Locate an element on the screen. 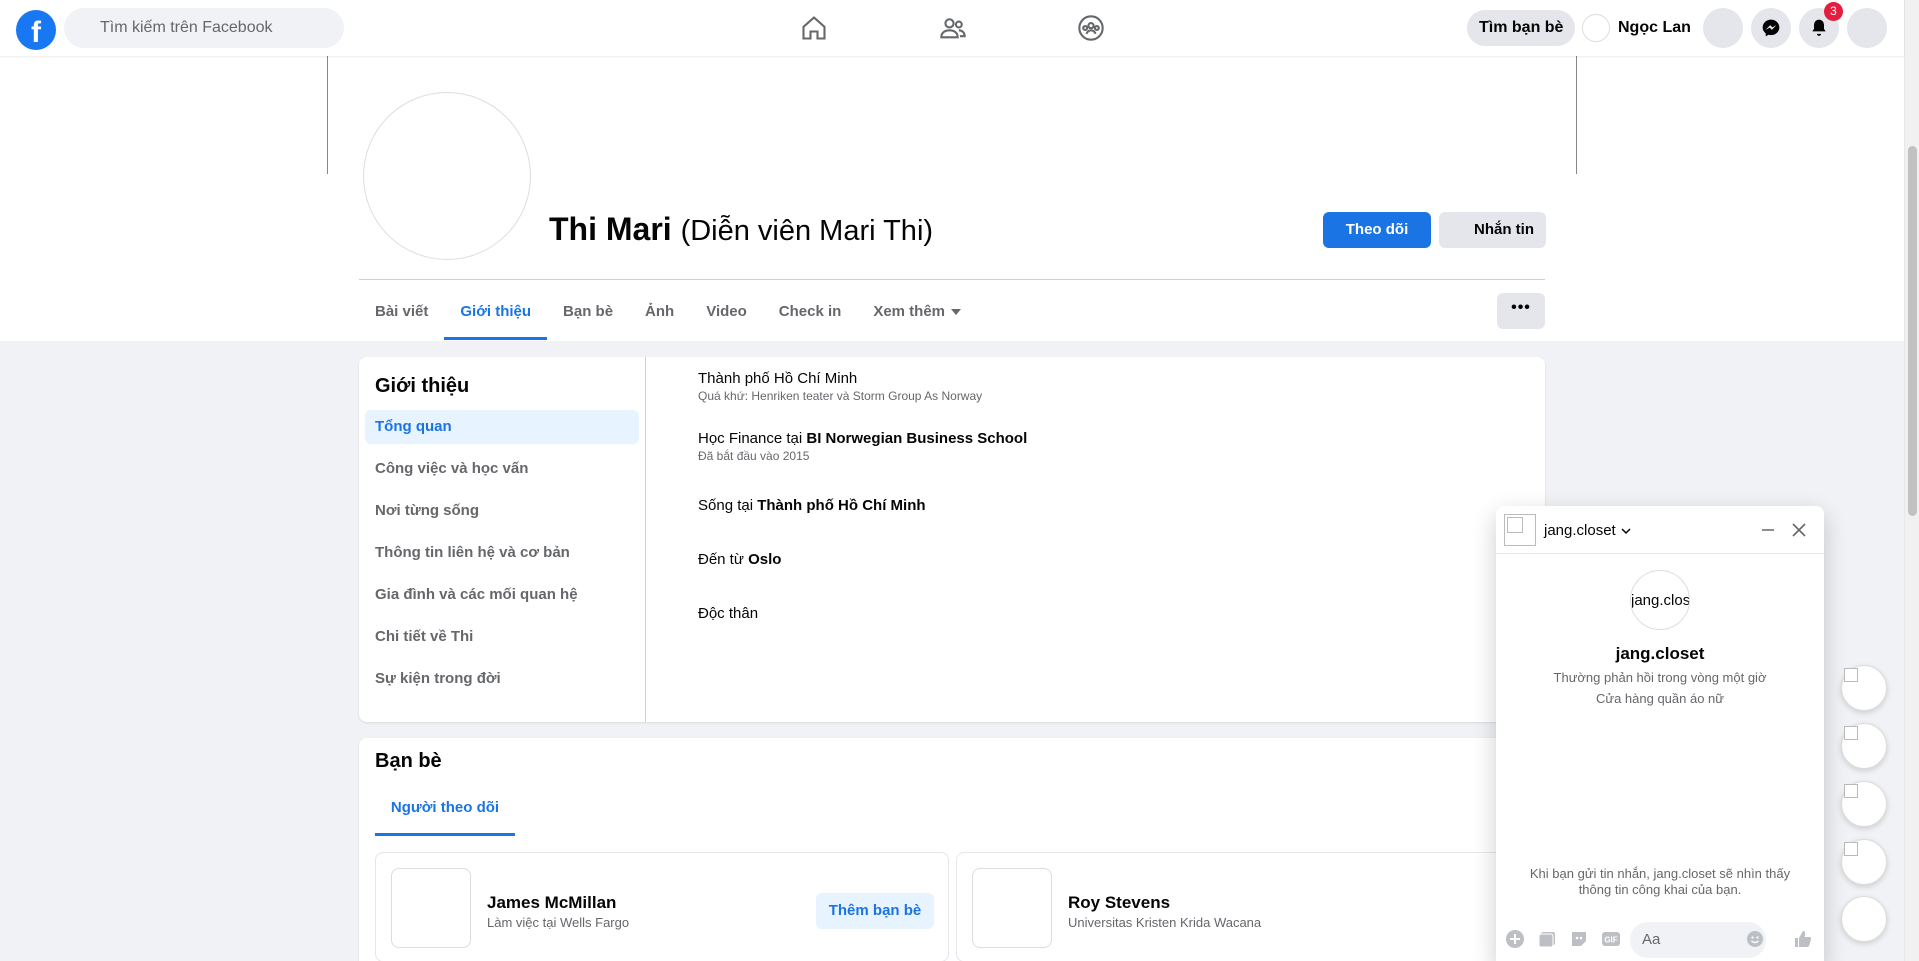 This screenshot has height=961, width=1919. current-city-link: Thành phố Hồ Chí Minh is located at coordinates (841, 505).